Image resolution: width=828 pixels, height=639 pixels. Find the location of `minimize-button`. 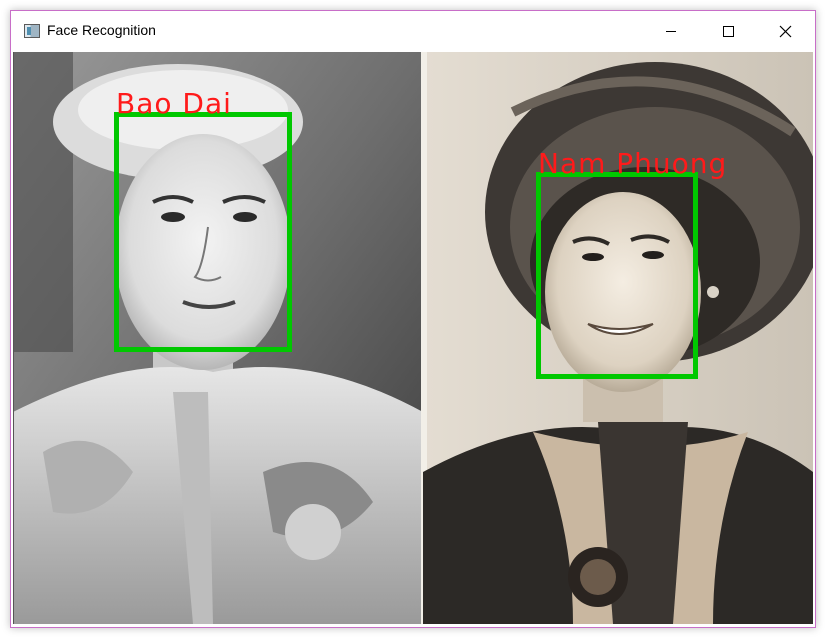

minimize-button is located at coordinates (671, 31).